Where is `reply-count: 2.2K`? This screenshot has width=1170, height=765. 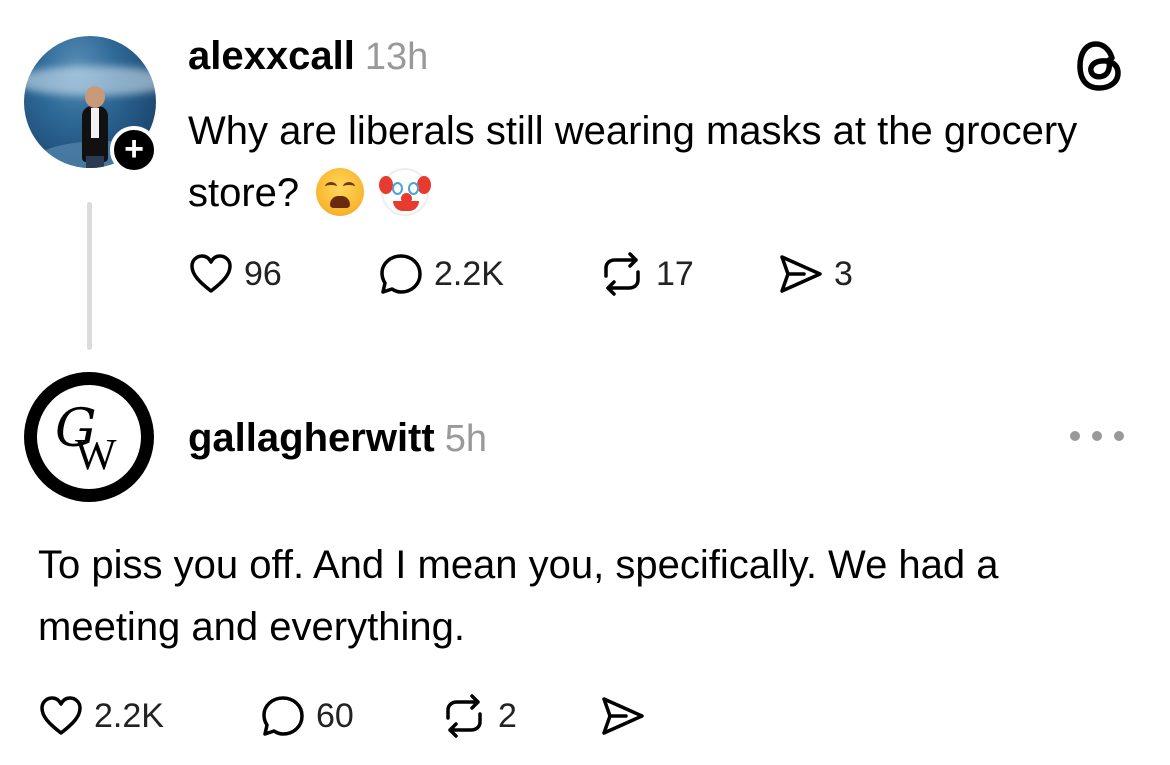 reply-count: 2.2K is located at coordinates (469, 273).